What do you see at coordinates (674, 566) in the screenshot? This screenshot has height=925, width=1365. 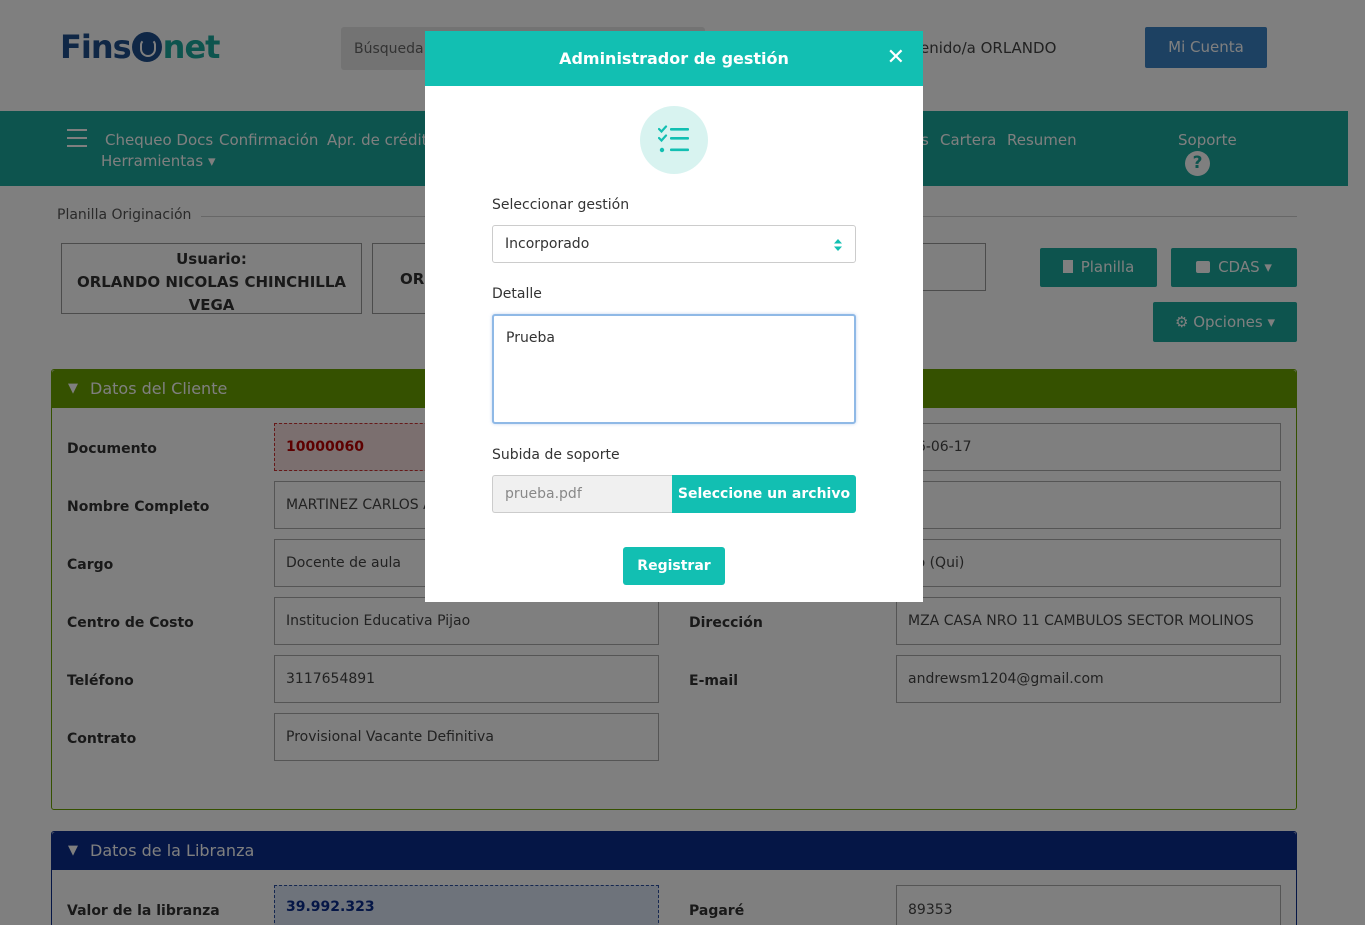 I see `registrar-button: Registrar` at bounding box center [674, 566].